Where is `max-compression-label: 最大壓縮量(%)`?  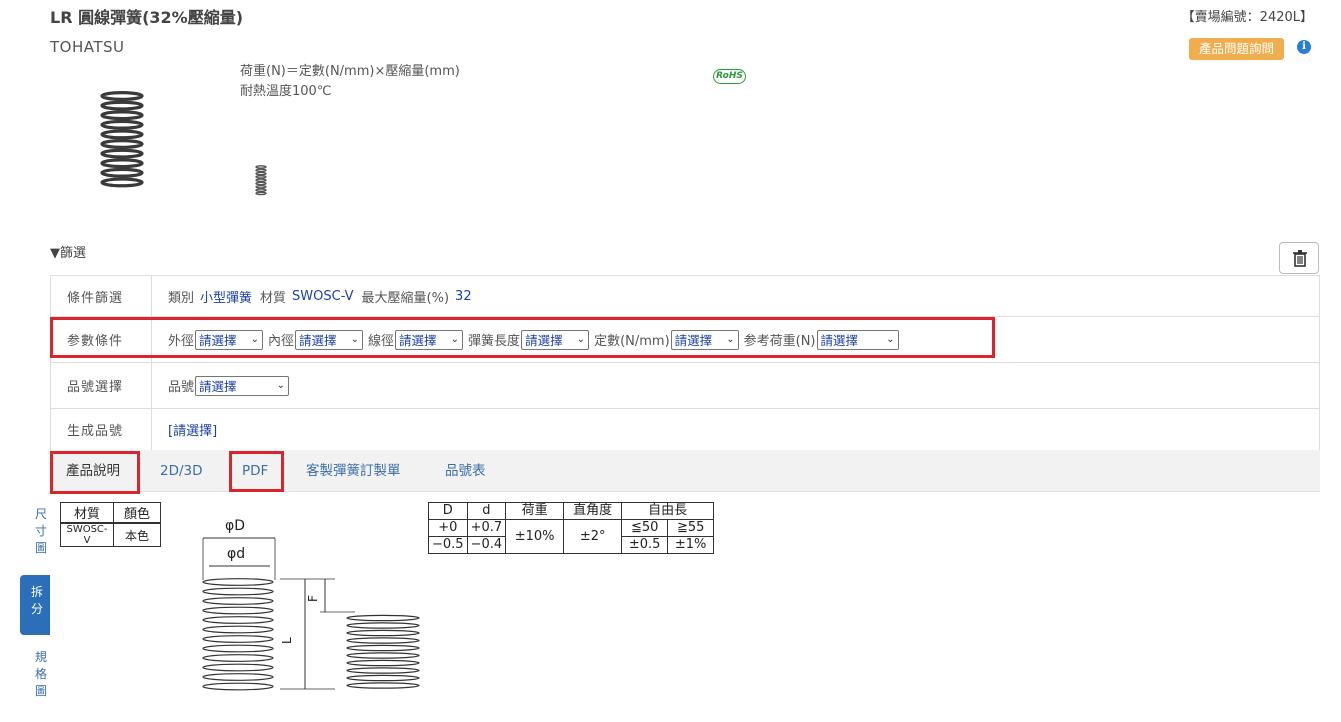 max-compression-label: 最大壓縮量(%) is located at coordinates (405, 298).